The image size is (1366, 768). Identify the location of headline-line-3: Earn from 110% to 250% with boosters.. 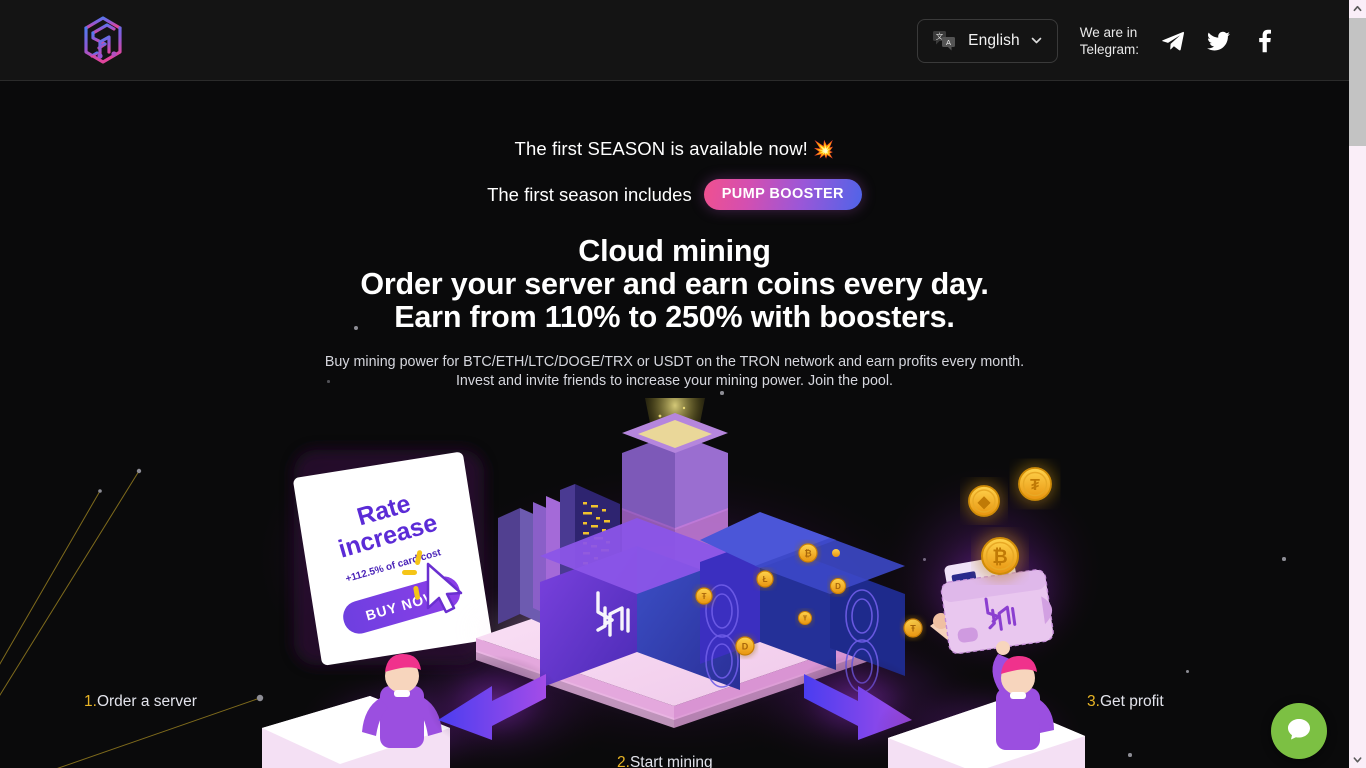
(674, 317).